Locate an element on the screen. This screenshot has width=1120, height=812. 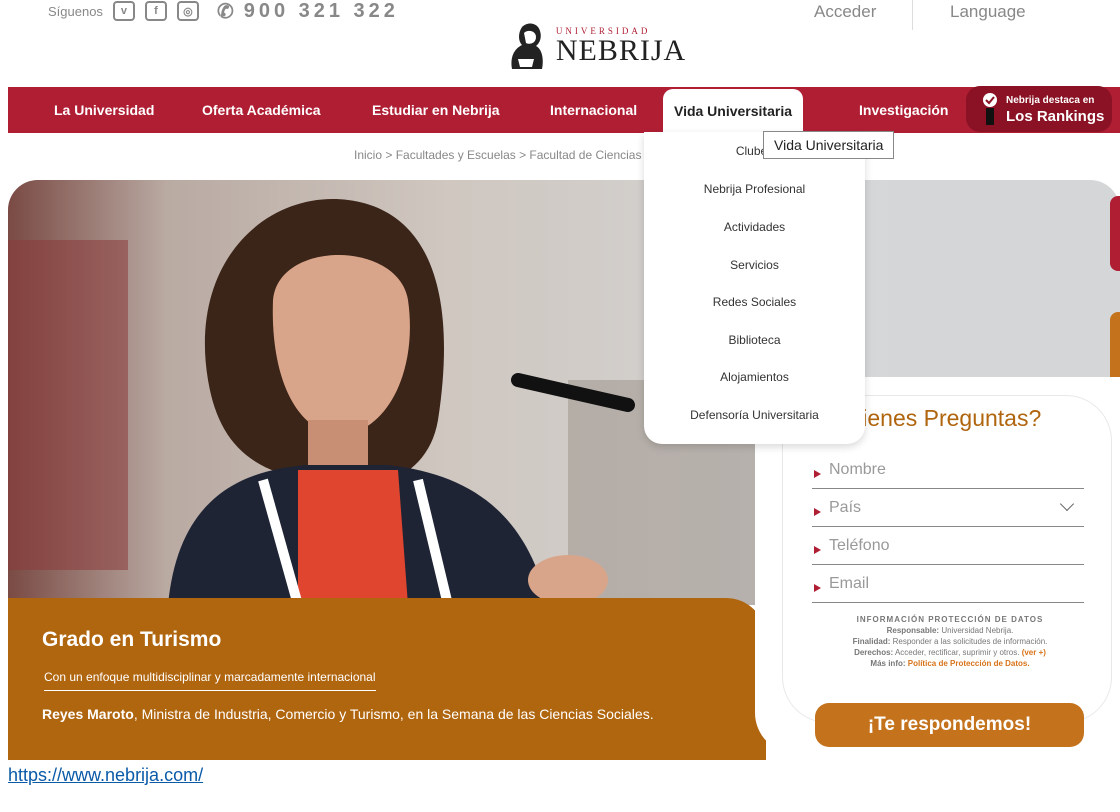
hero-desc-name: Reyes Maroto is located at coordinates (88, 714).